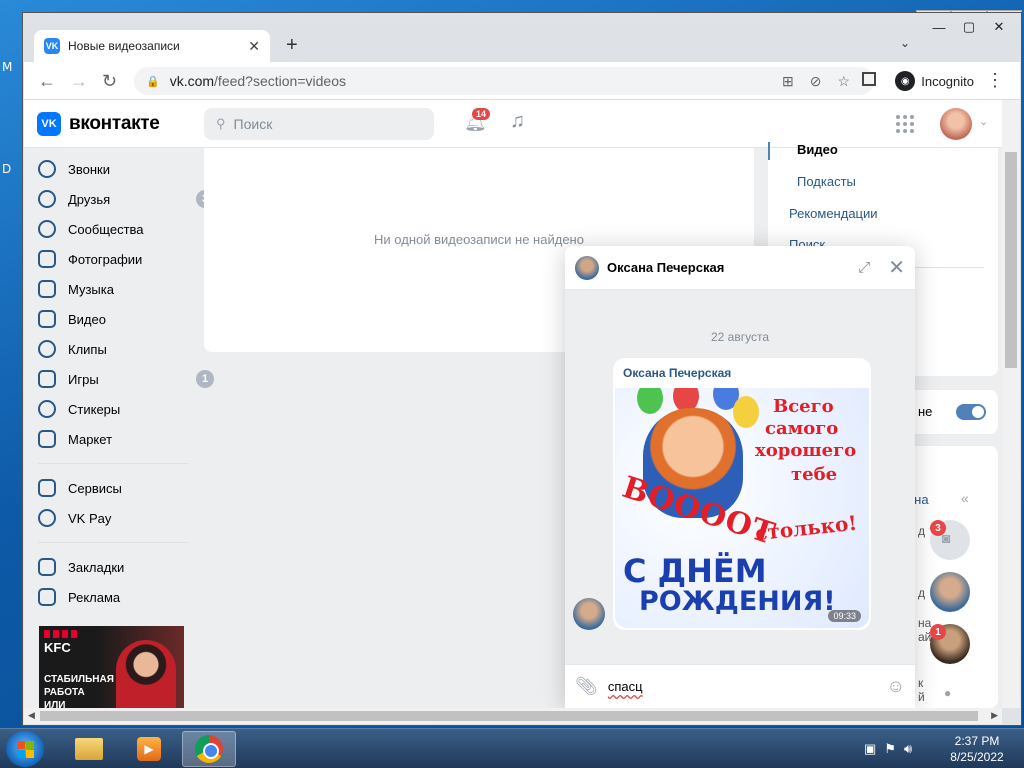 The image size is (1024, 768). Describe the element at coordinates (869, 79) in the screenshot. I see `side-panel-icon` at that location.